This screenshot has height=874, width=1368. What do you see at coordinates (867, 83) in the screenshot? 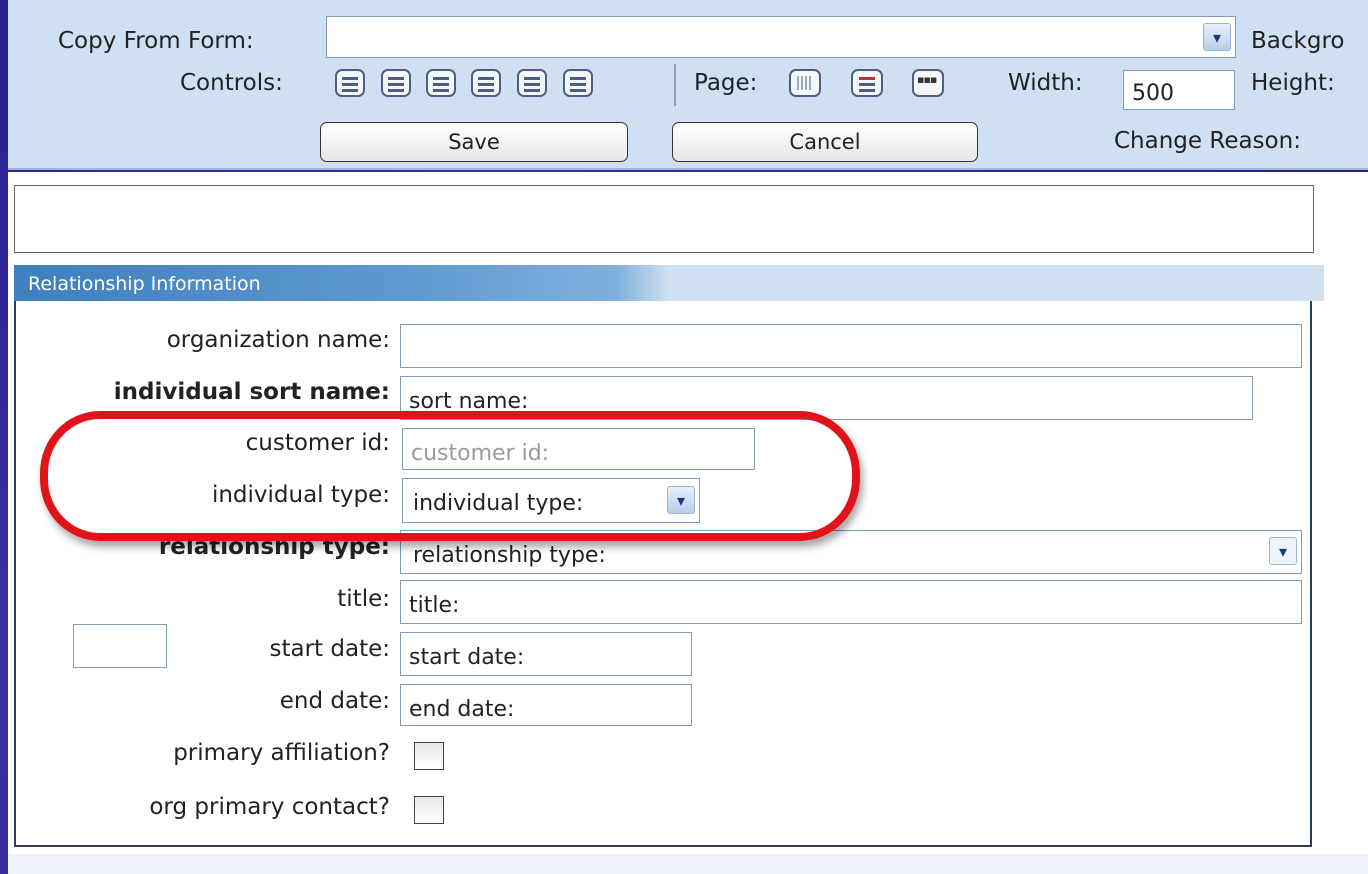
I see `page-layout-icon` at bounding box center [867, 83].